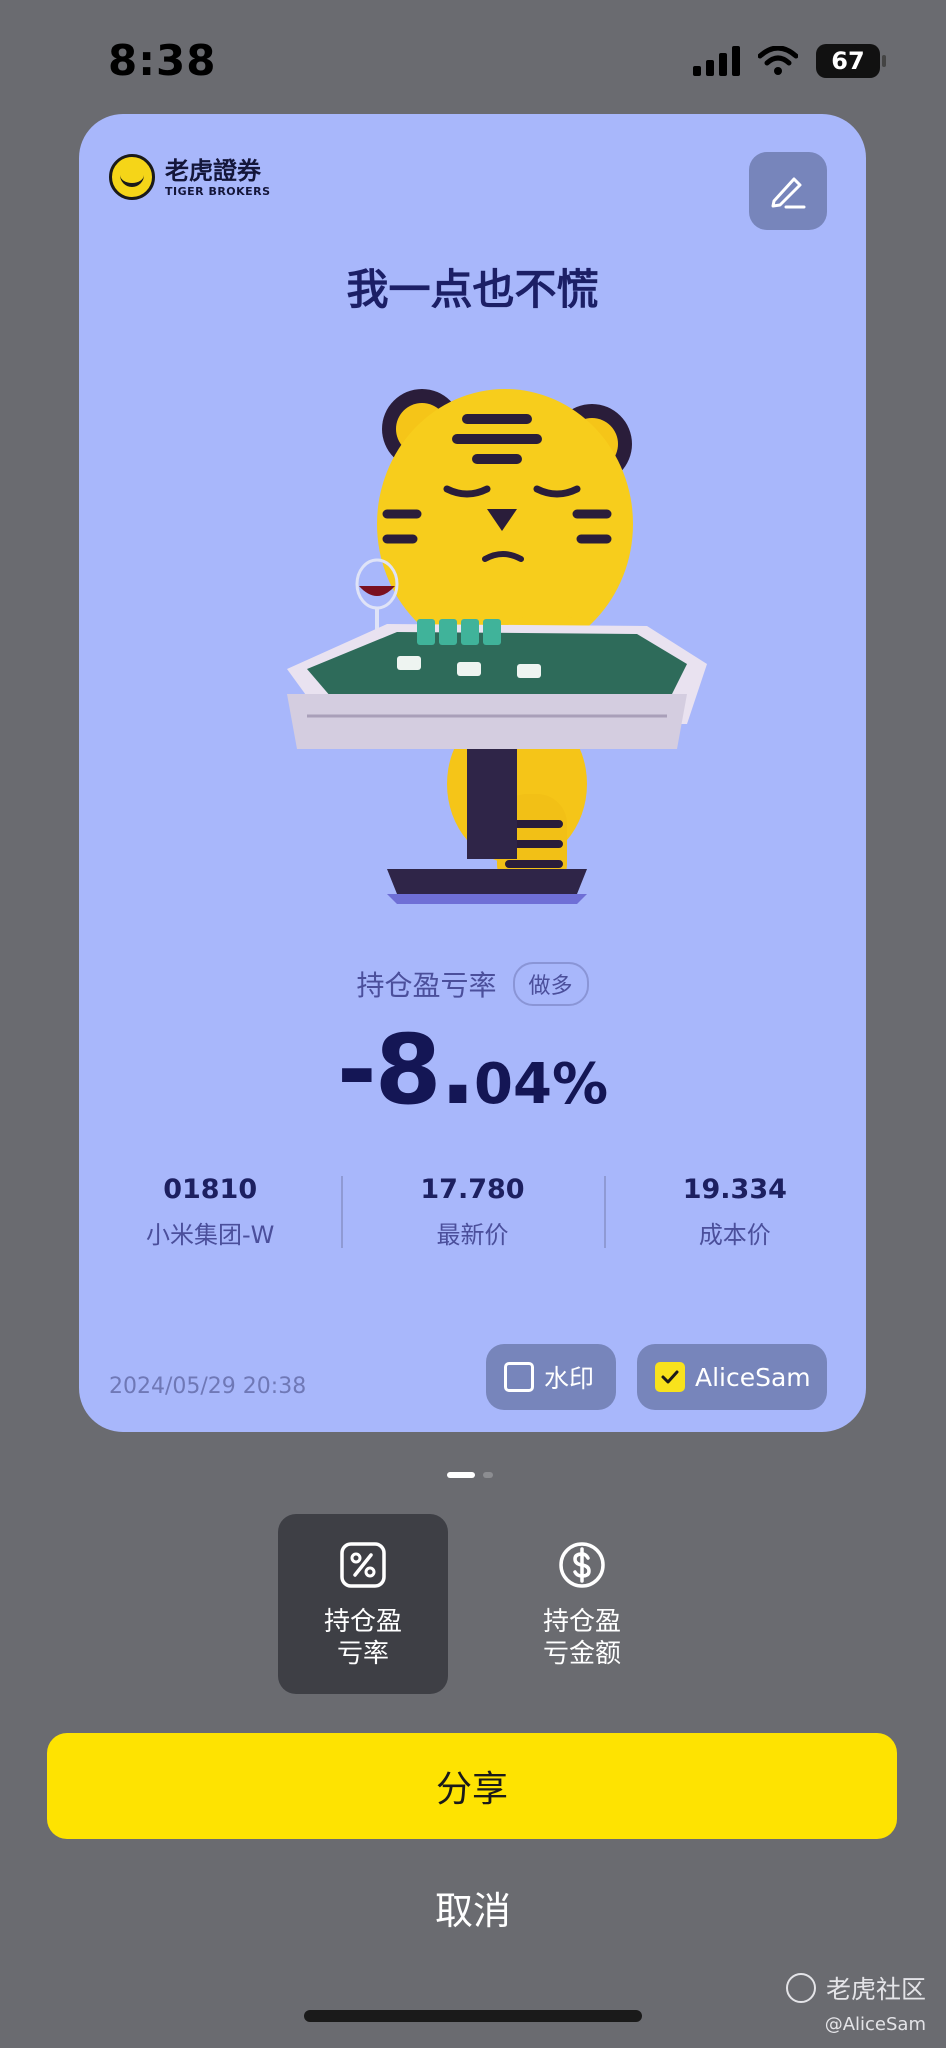 This screenshot has height=2048, width=946. What do you see at coordinates (497, 646) in the screenshot?
I see `tiger-mascot-illustration` at bounding box center [497, 646].